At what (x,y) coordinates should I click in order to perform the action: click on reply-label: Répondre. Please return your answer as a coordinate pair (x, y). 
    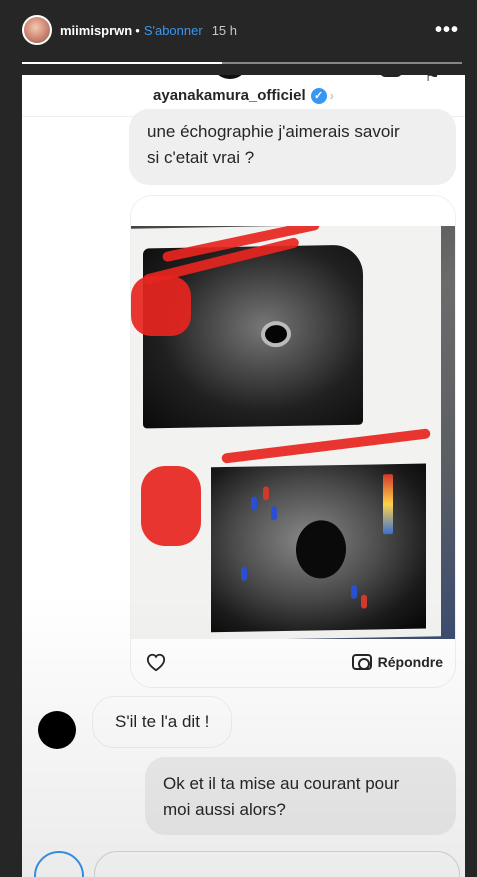
    Looking at the image, I should click on (410, 662).